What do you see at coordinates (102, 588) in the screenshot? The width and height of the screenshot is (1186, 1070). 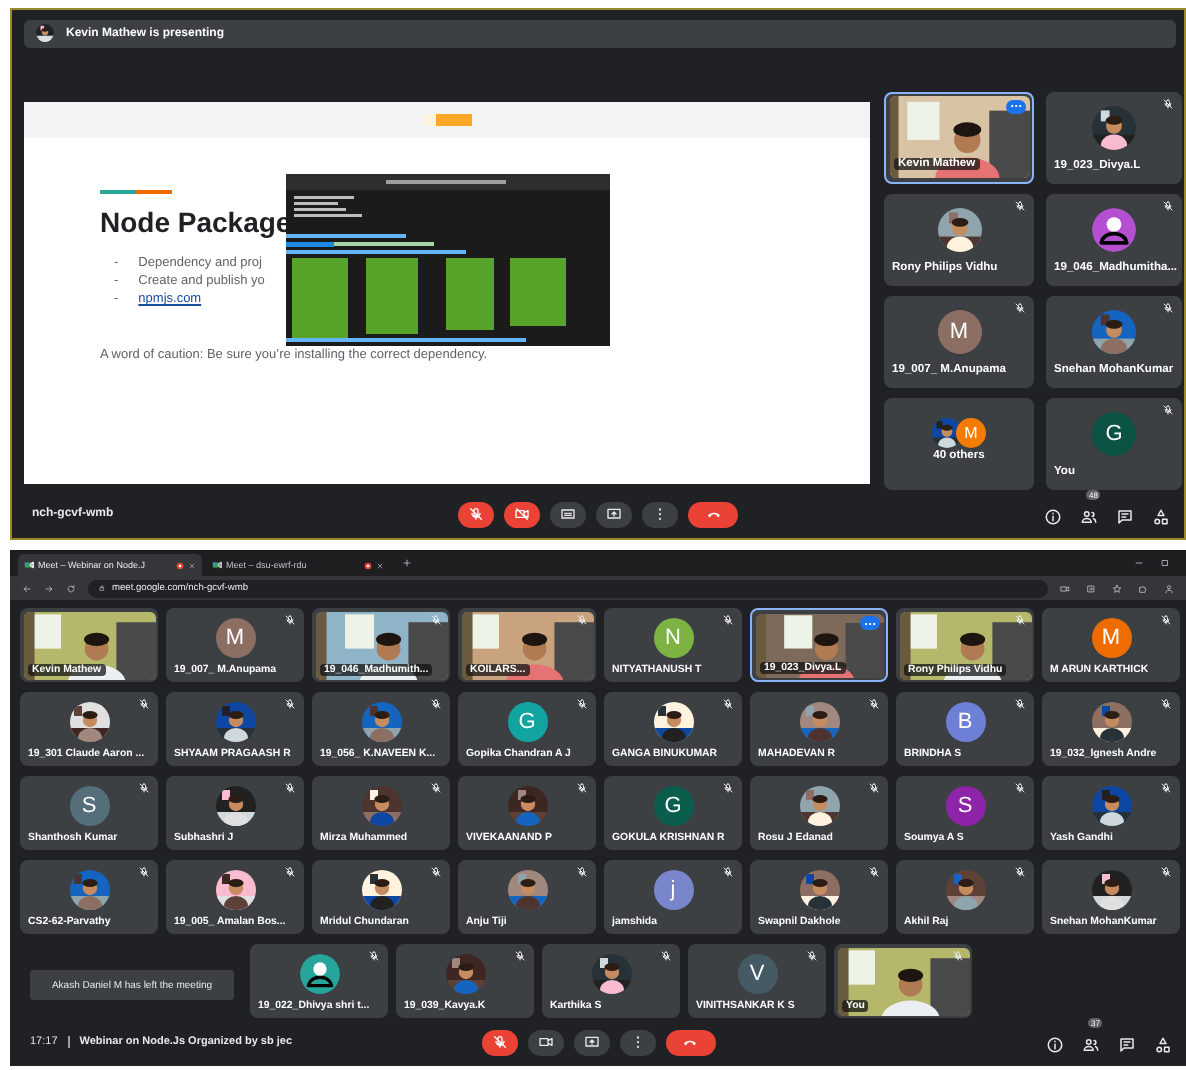 I see `lock-icon` at bounding box center [102, 588].